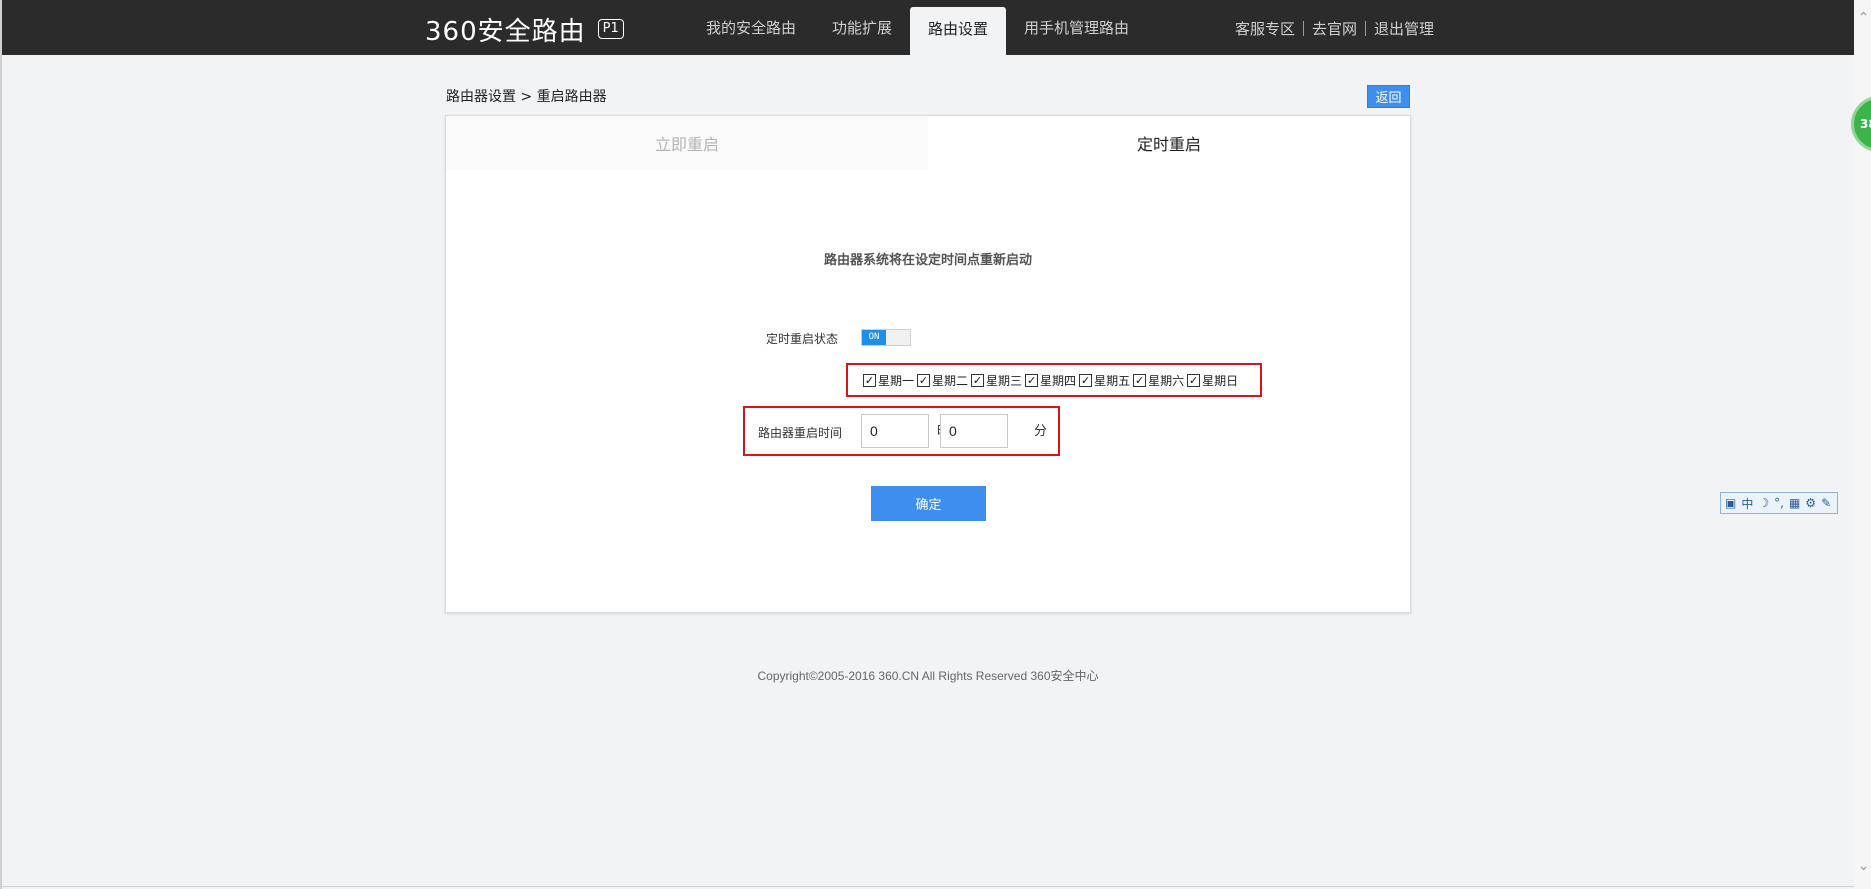 The width and height of the screenshot is (1871, 889). Describe the element at coordinates (1404, 28) in the screenshot. I see `logout-link: 退出管理` at that location.